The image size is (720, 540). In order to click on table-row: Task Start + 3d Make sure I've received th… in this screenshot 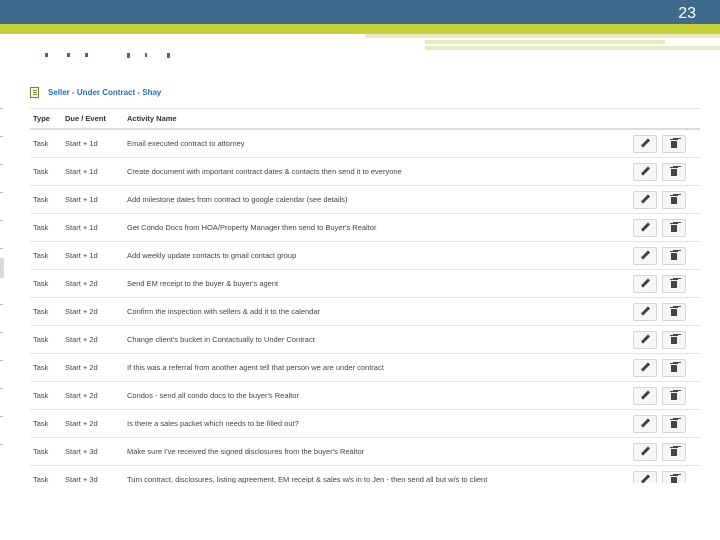, I will do `click(365, 452)`.